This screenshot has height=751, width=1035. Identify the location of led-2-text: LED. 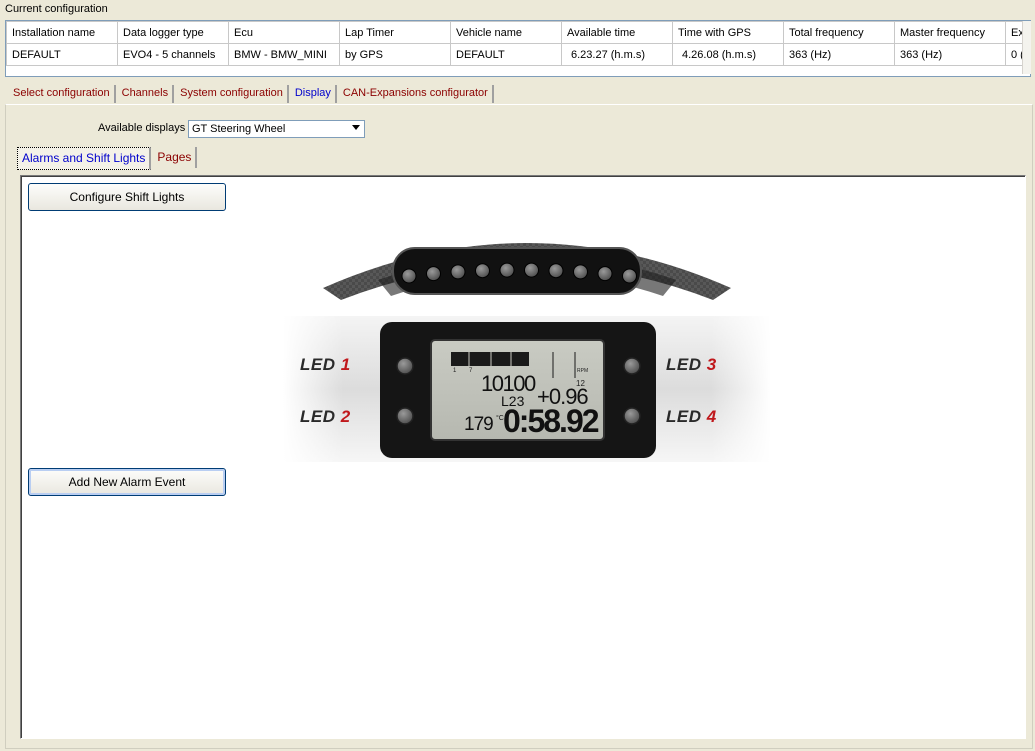
(318, 416).